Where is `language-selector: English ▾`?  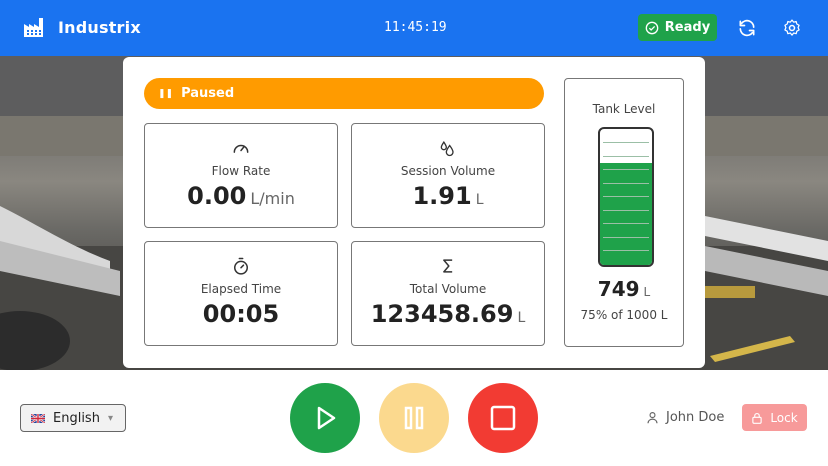 language-selector: English ▾ is located at coordinates (73, 418).